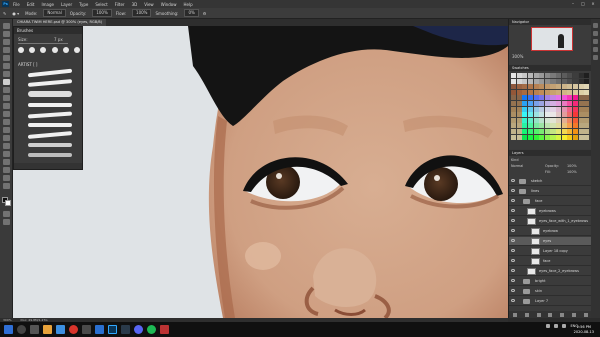 The height and width of the screenshot is (337, 600). What do you see at coordinates (151, 329) in the screenshot?
I see `spotify-icon` at bounding box center [151, 329].